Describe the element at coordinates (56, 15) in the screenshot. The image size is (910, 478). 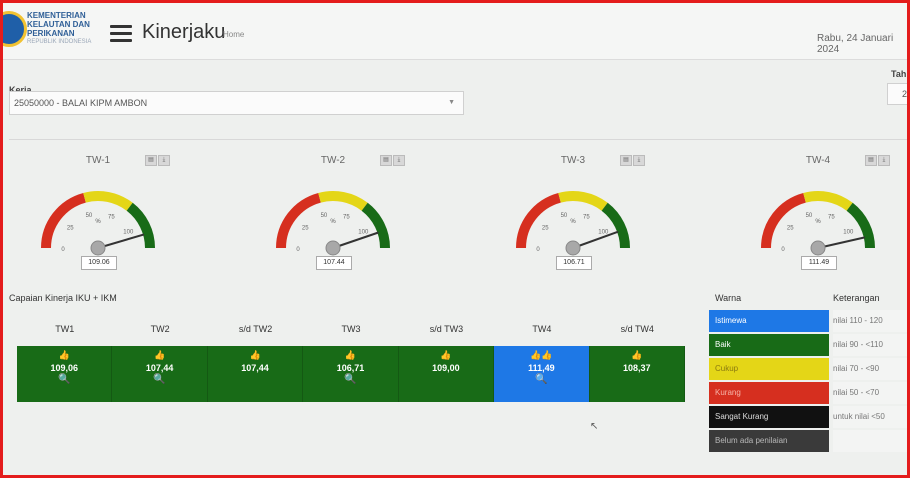
I see `org-line1: KEMENTERIAN` at that location.